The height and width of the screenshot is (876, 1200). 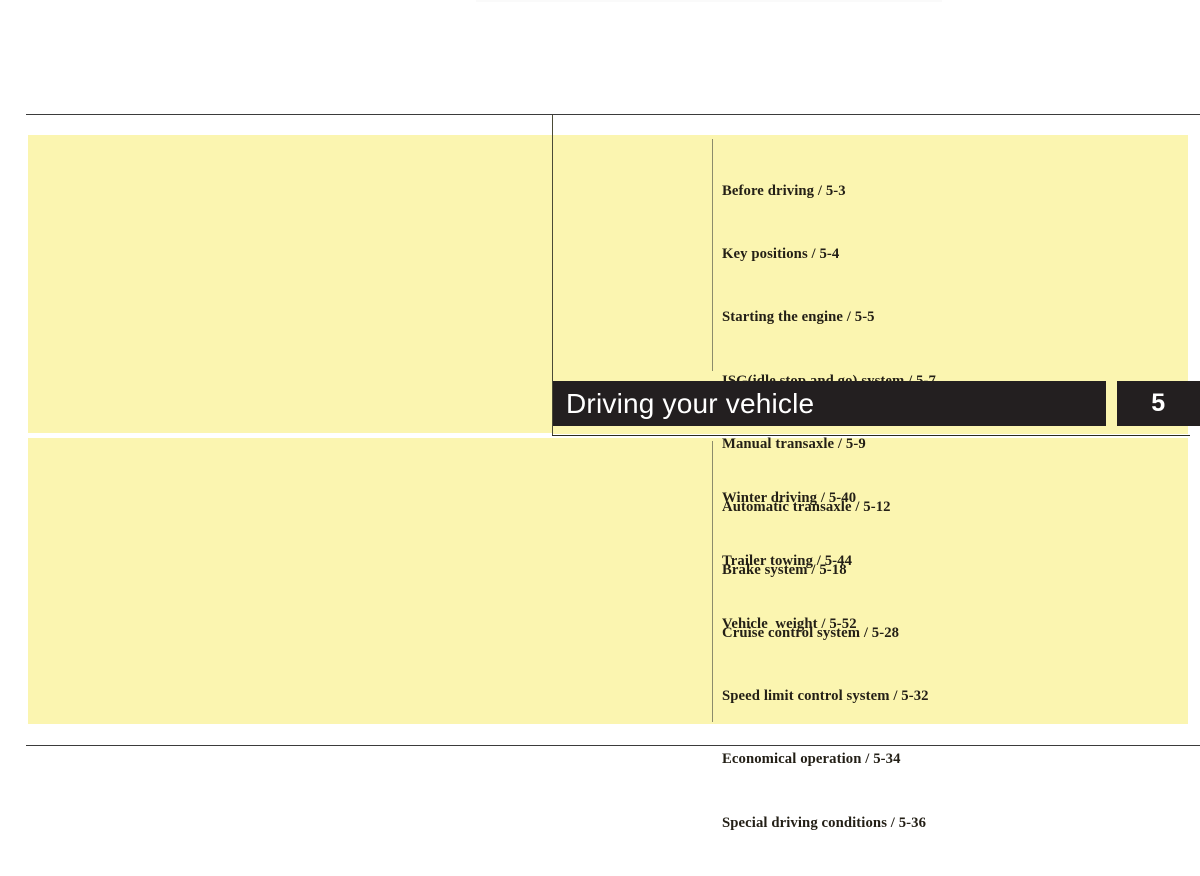 What do you see at coordinates (613, 114) in the screenshot?
I see `page-top-rule` at bounding box center [613, 114].